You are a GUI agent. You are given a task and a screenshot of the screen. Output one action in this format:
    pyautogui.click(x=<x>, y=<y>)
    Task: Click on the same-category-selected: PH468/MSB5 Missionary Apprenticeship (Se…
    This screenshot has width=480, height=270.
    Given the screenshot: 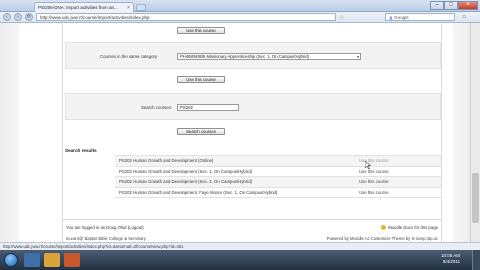 What is the action you would take?
    pyautogui.click(x=244, y=56)
    